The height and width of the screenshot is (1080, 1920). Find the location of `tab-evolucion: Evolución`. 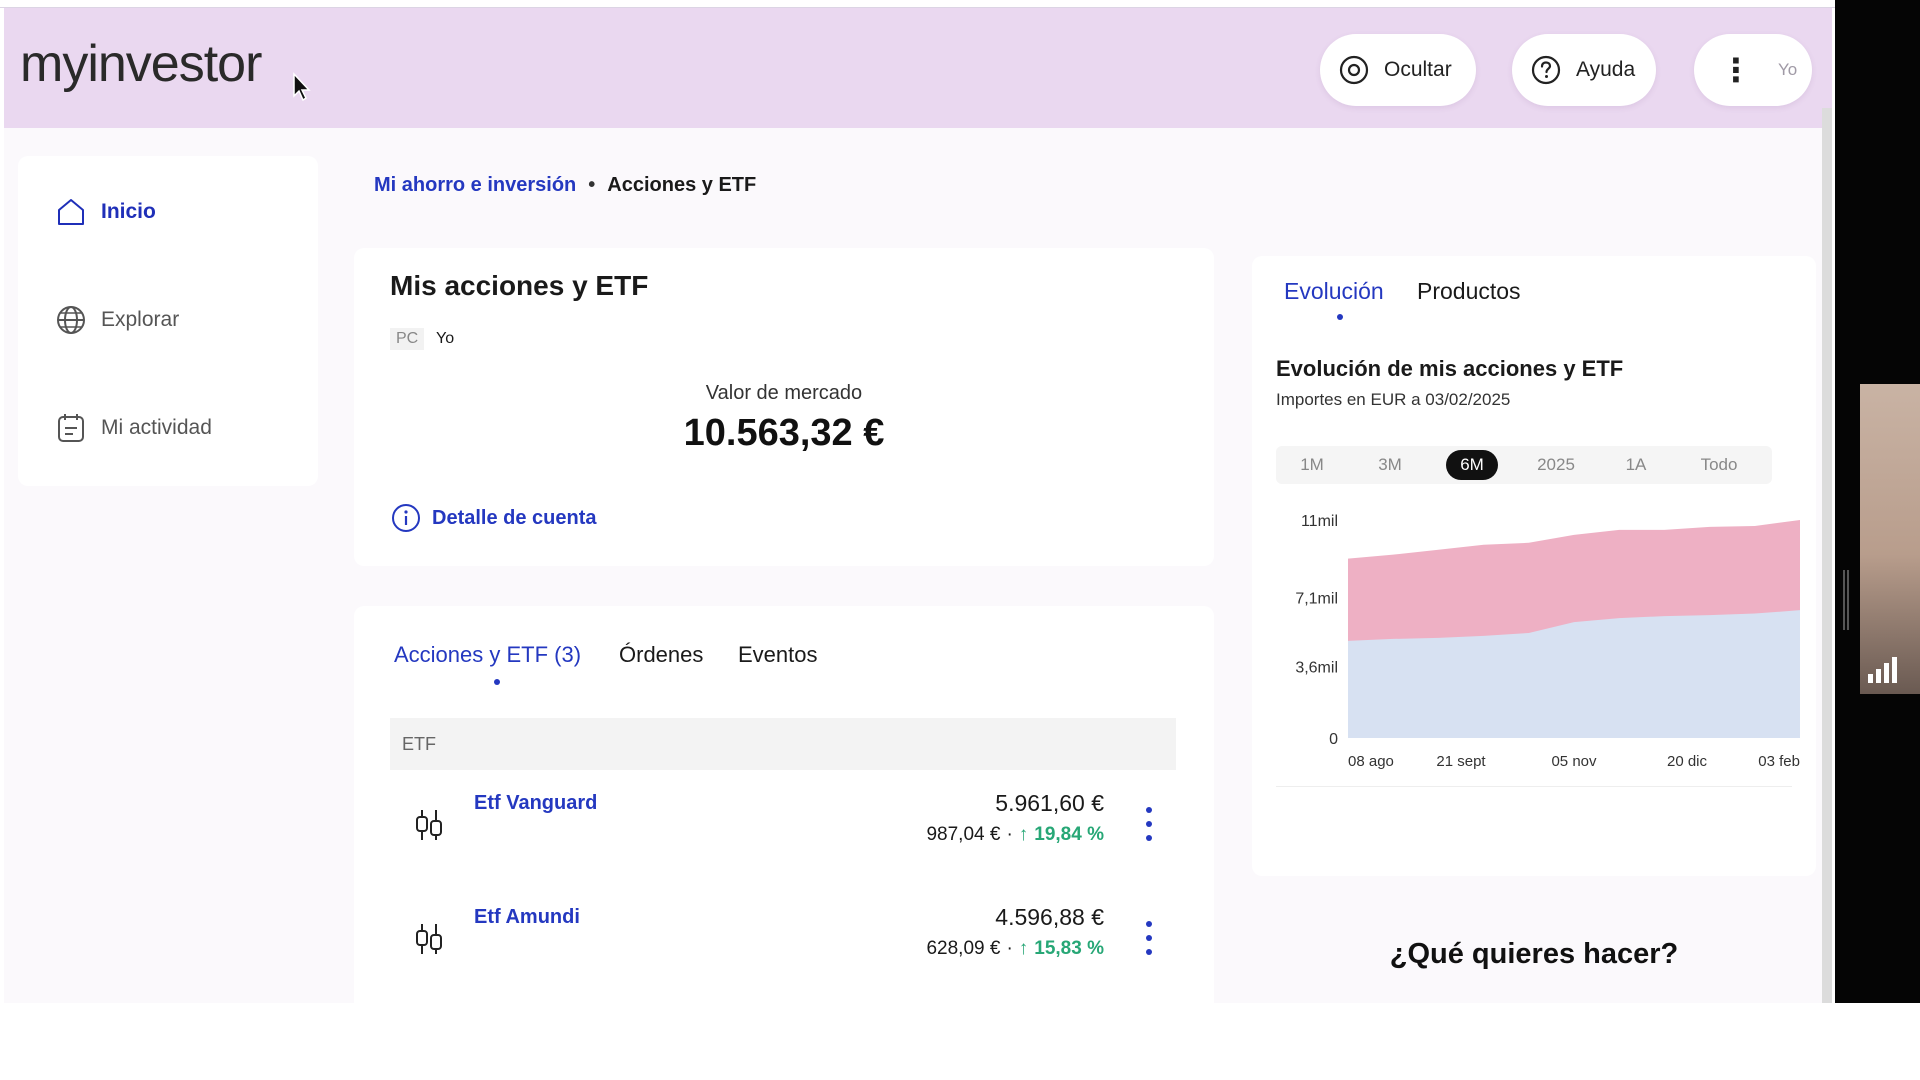

tab-evolucion: Evolución is located at coordinates (1334, 291).